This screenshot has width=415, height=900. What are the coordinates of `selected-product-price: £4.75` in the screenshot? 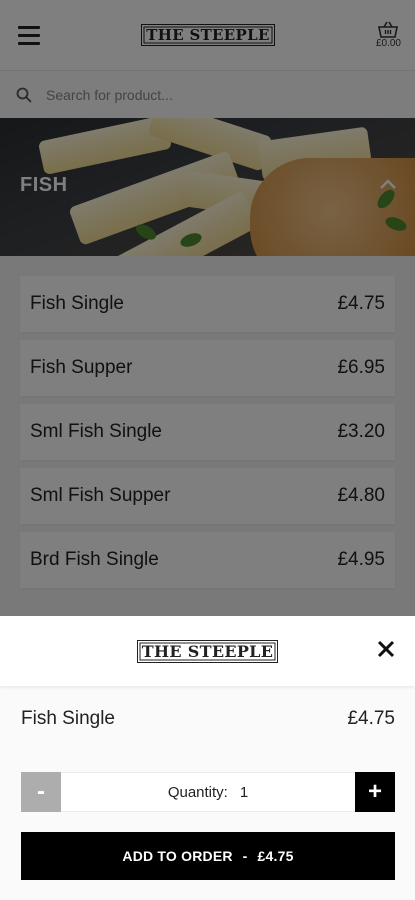 It's located at (371, 718).